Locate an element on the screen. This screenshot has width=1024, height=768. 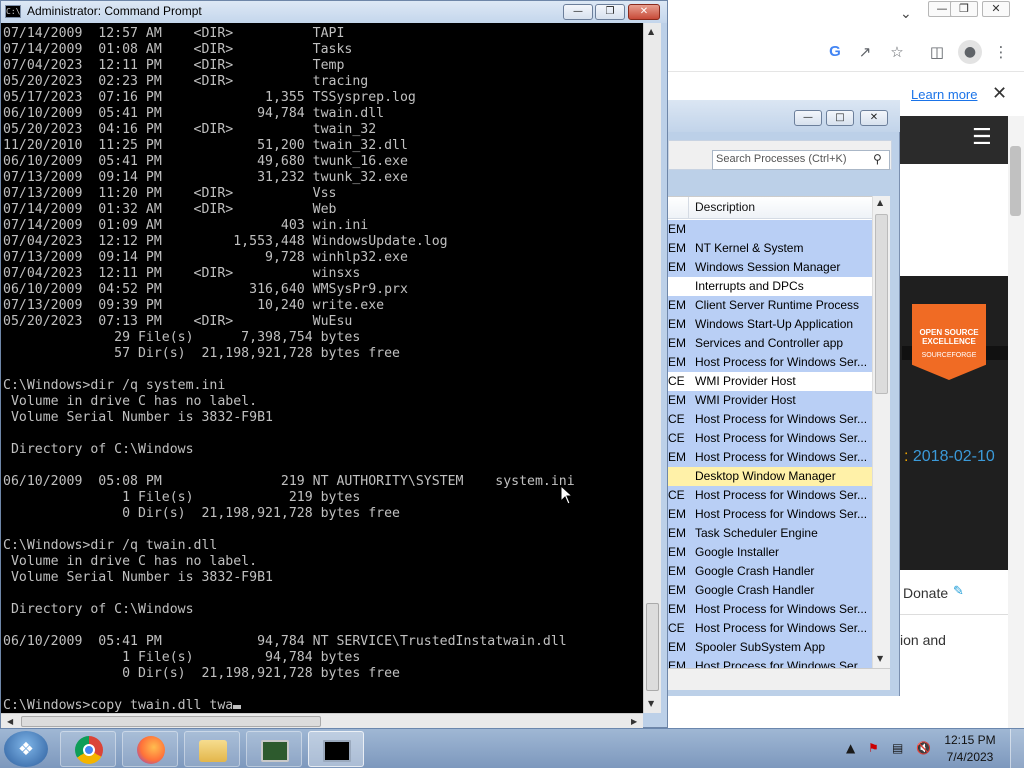
chrome-scroll-thumb is located at coordinates (1015, 181).